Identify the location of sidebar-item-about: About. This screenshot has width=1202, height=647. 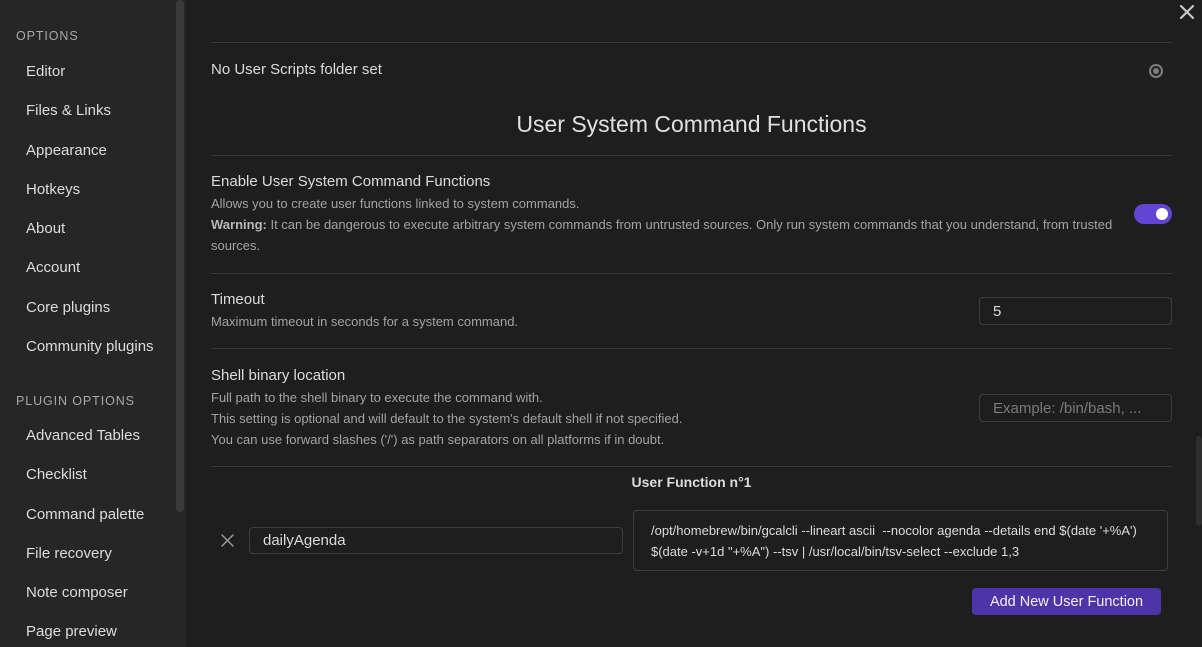
(45, 228).